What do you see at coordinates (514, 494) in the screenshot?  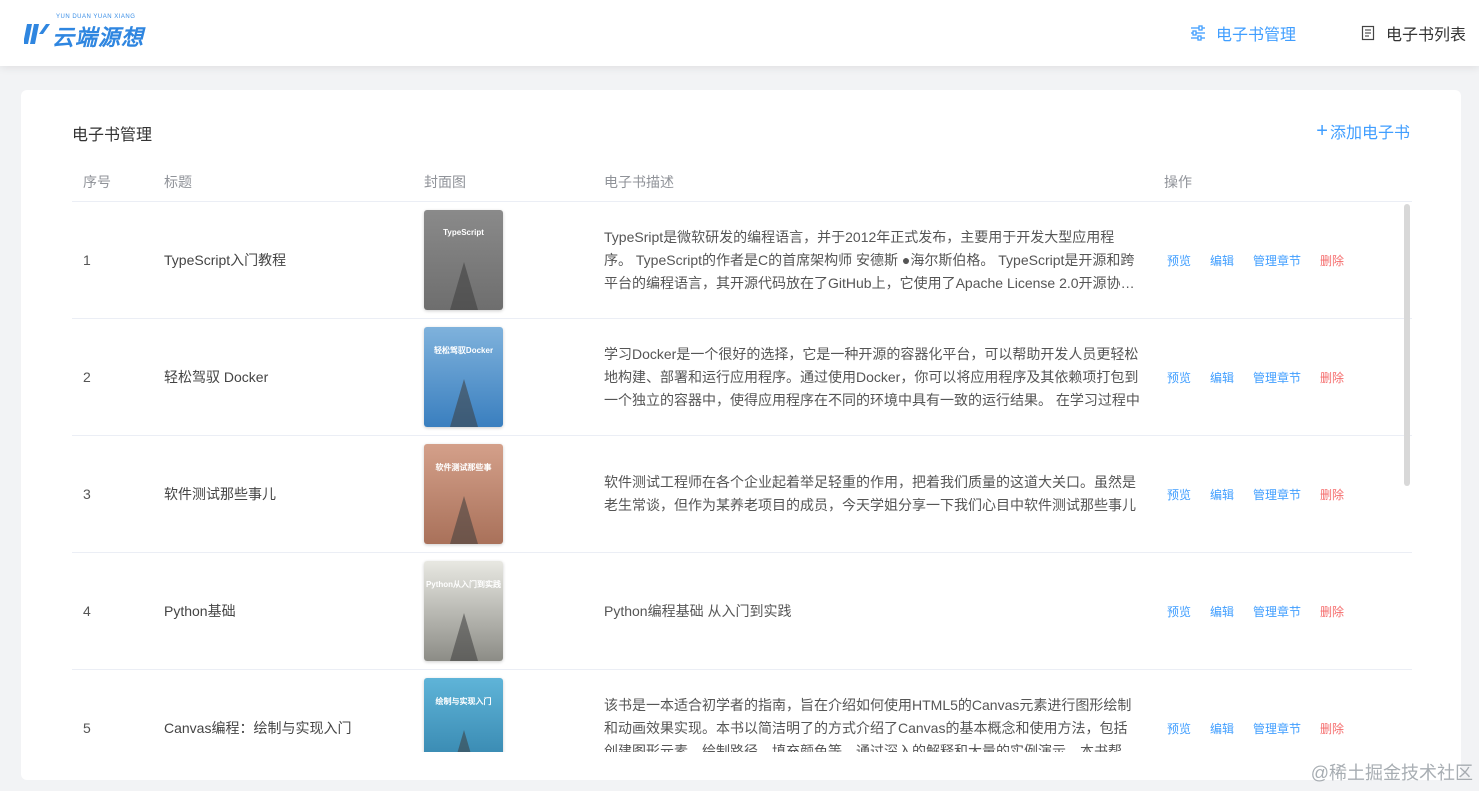 I see `row-cover-cell: 软件测试那些事` at bounding box center [514, 494].